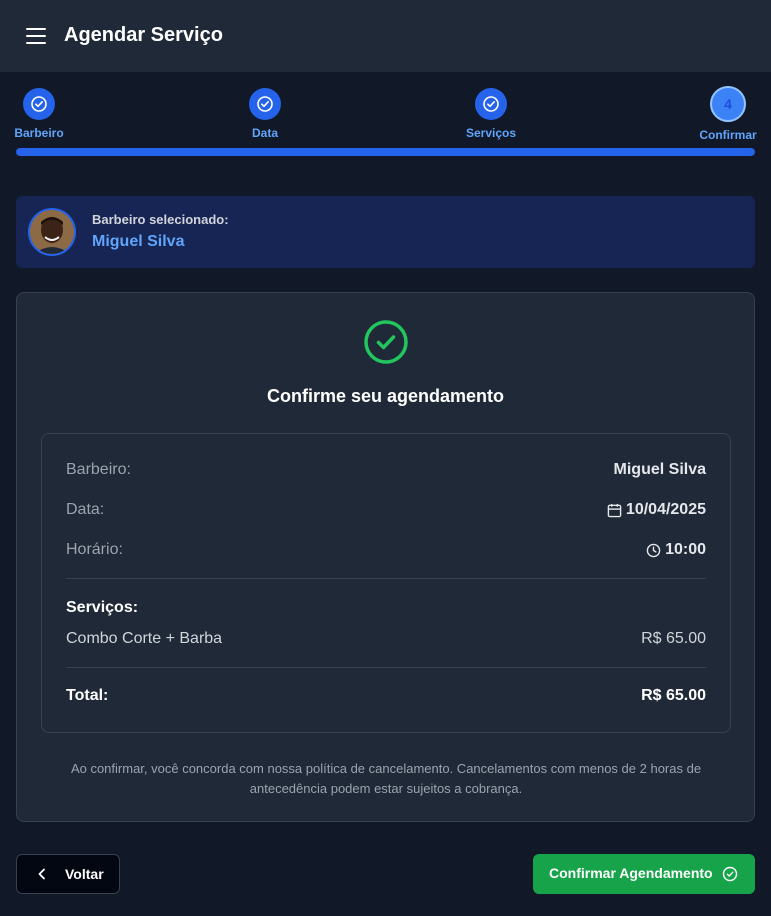  Describe the element at coordinates (87, 695) in the screenshot. I see `total-label: Total:` at that location.